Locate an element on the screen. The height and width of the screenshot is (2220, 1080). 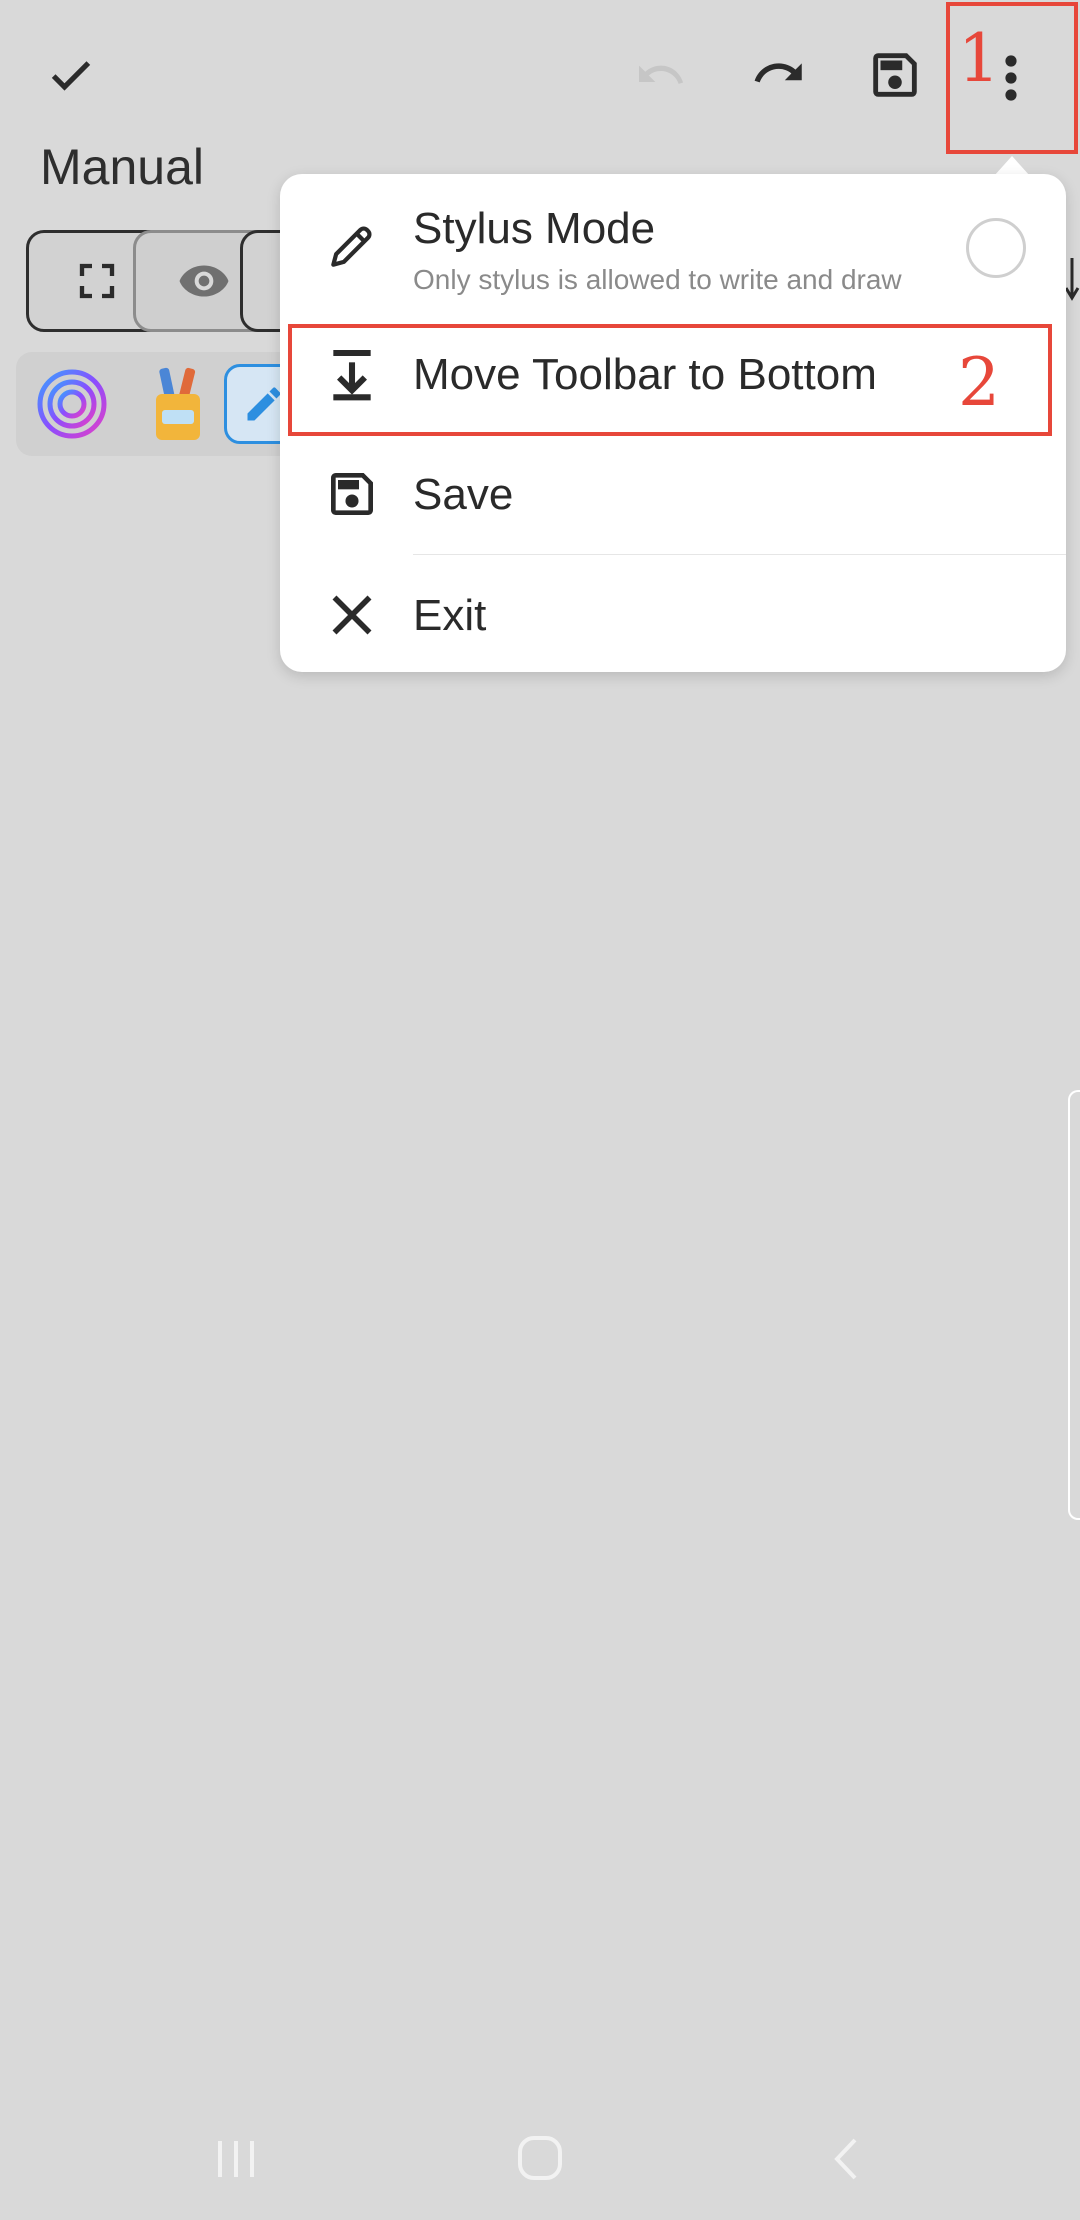
stylus-mode-subtitle: Only stylus is allowed to write and draw is located at coordinates (657, 279).